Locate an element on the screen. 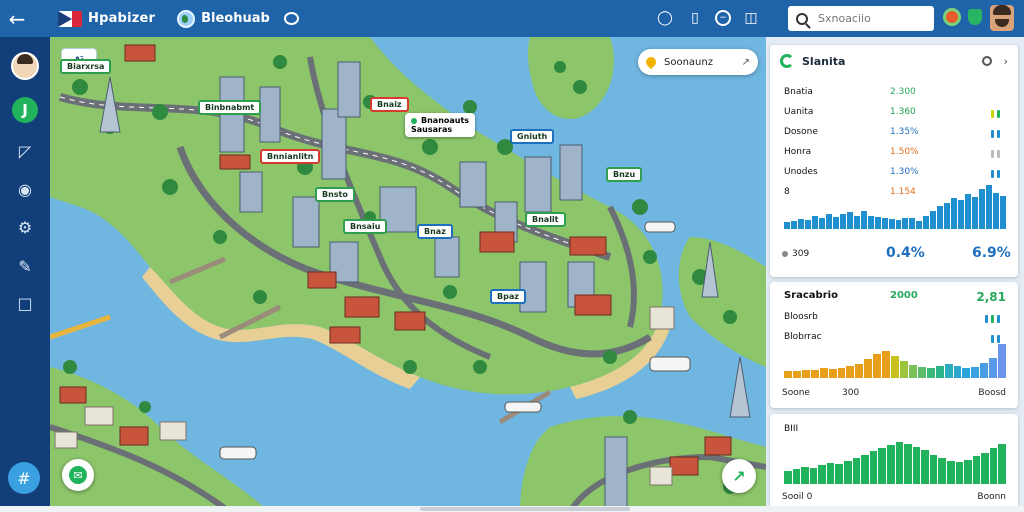 This screenshot has width=1024, height=512. metric-value: 2.300 is located at coordinates (903, 92).